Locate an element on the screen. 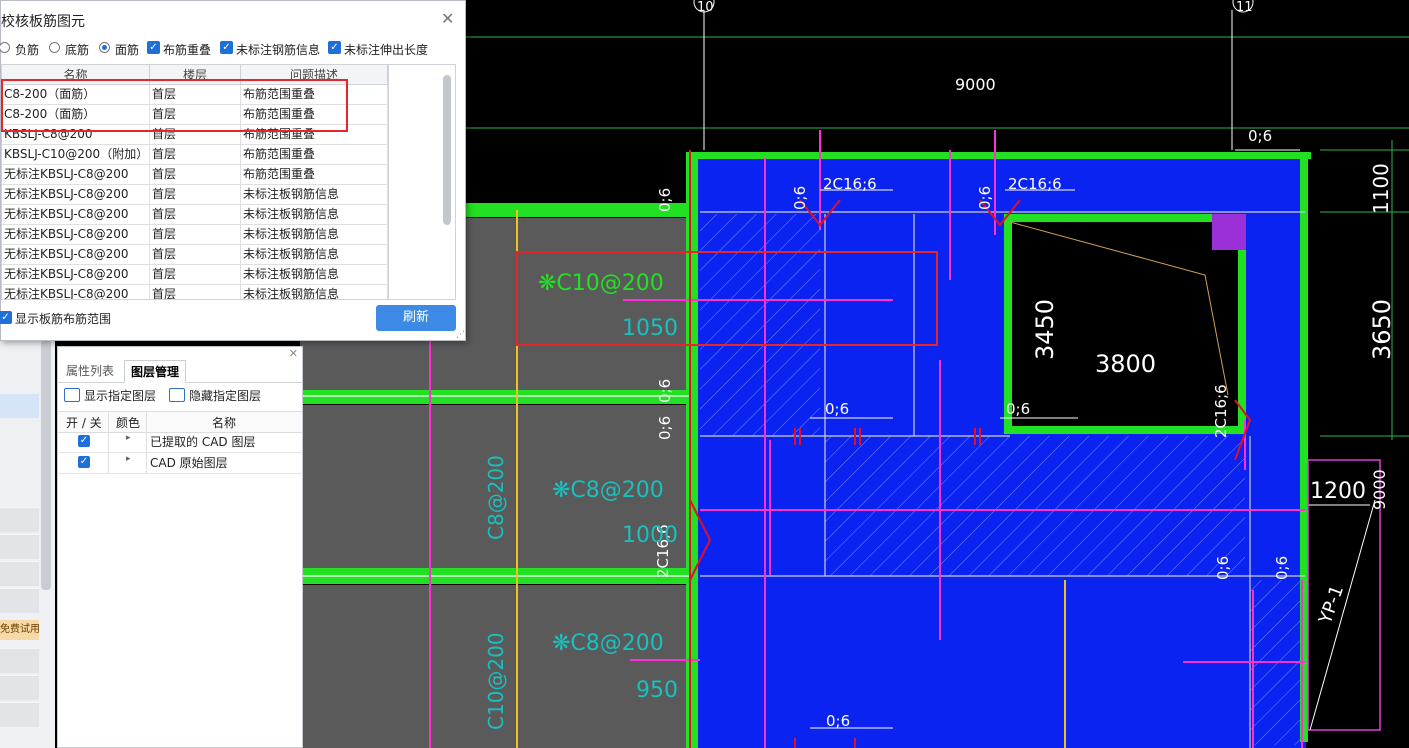 The image size is (1409, 748). label-c8-200-a: ❋C8@200 is located at coordinates (608, 490).